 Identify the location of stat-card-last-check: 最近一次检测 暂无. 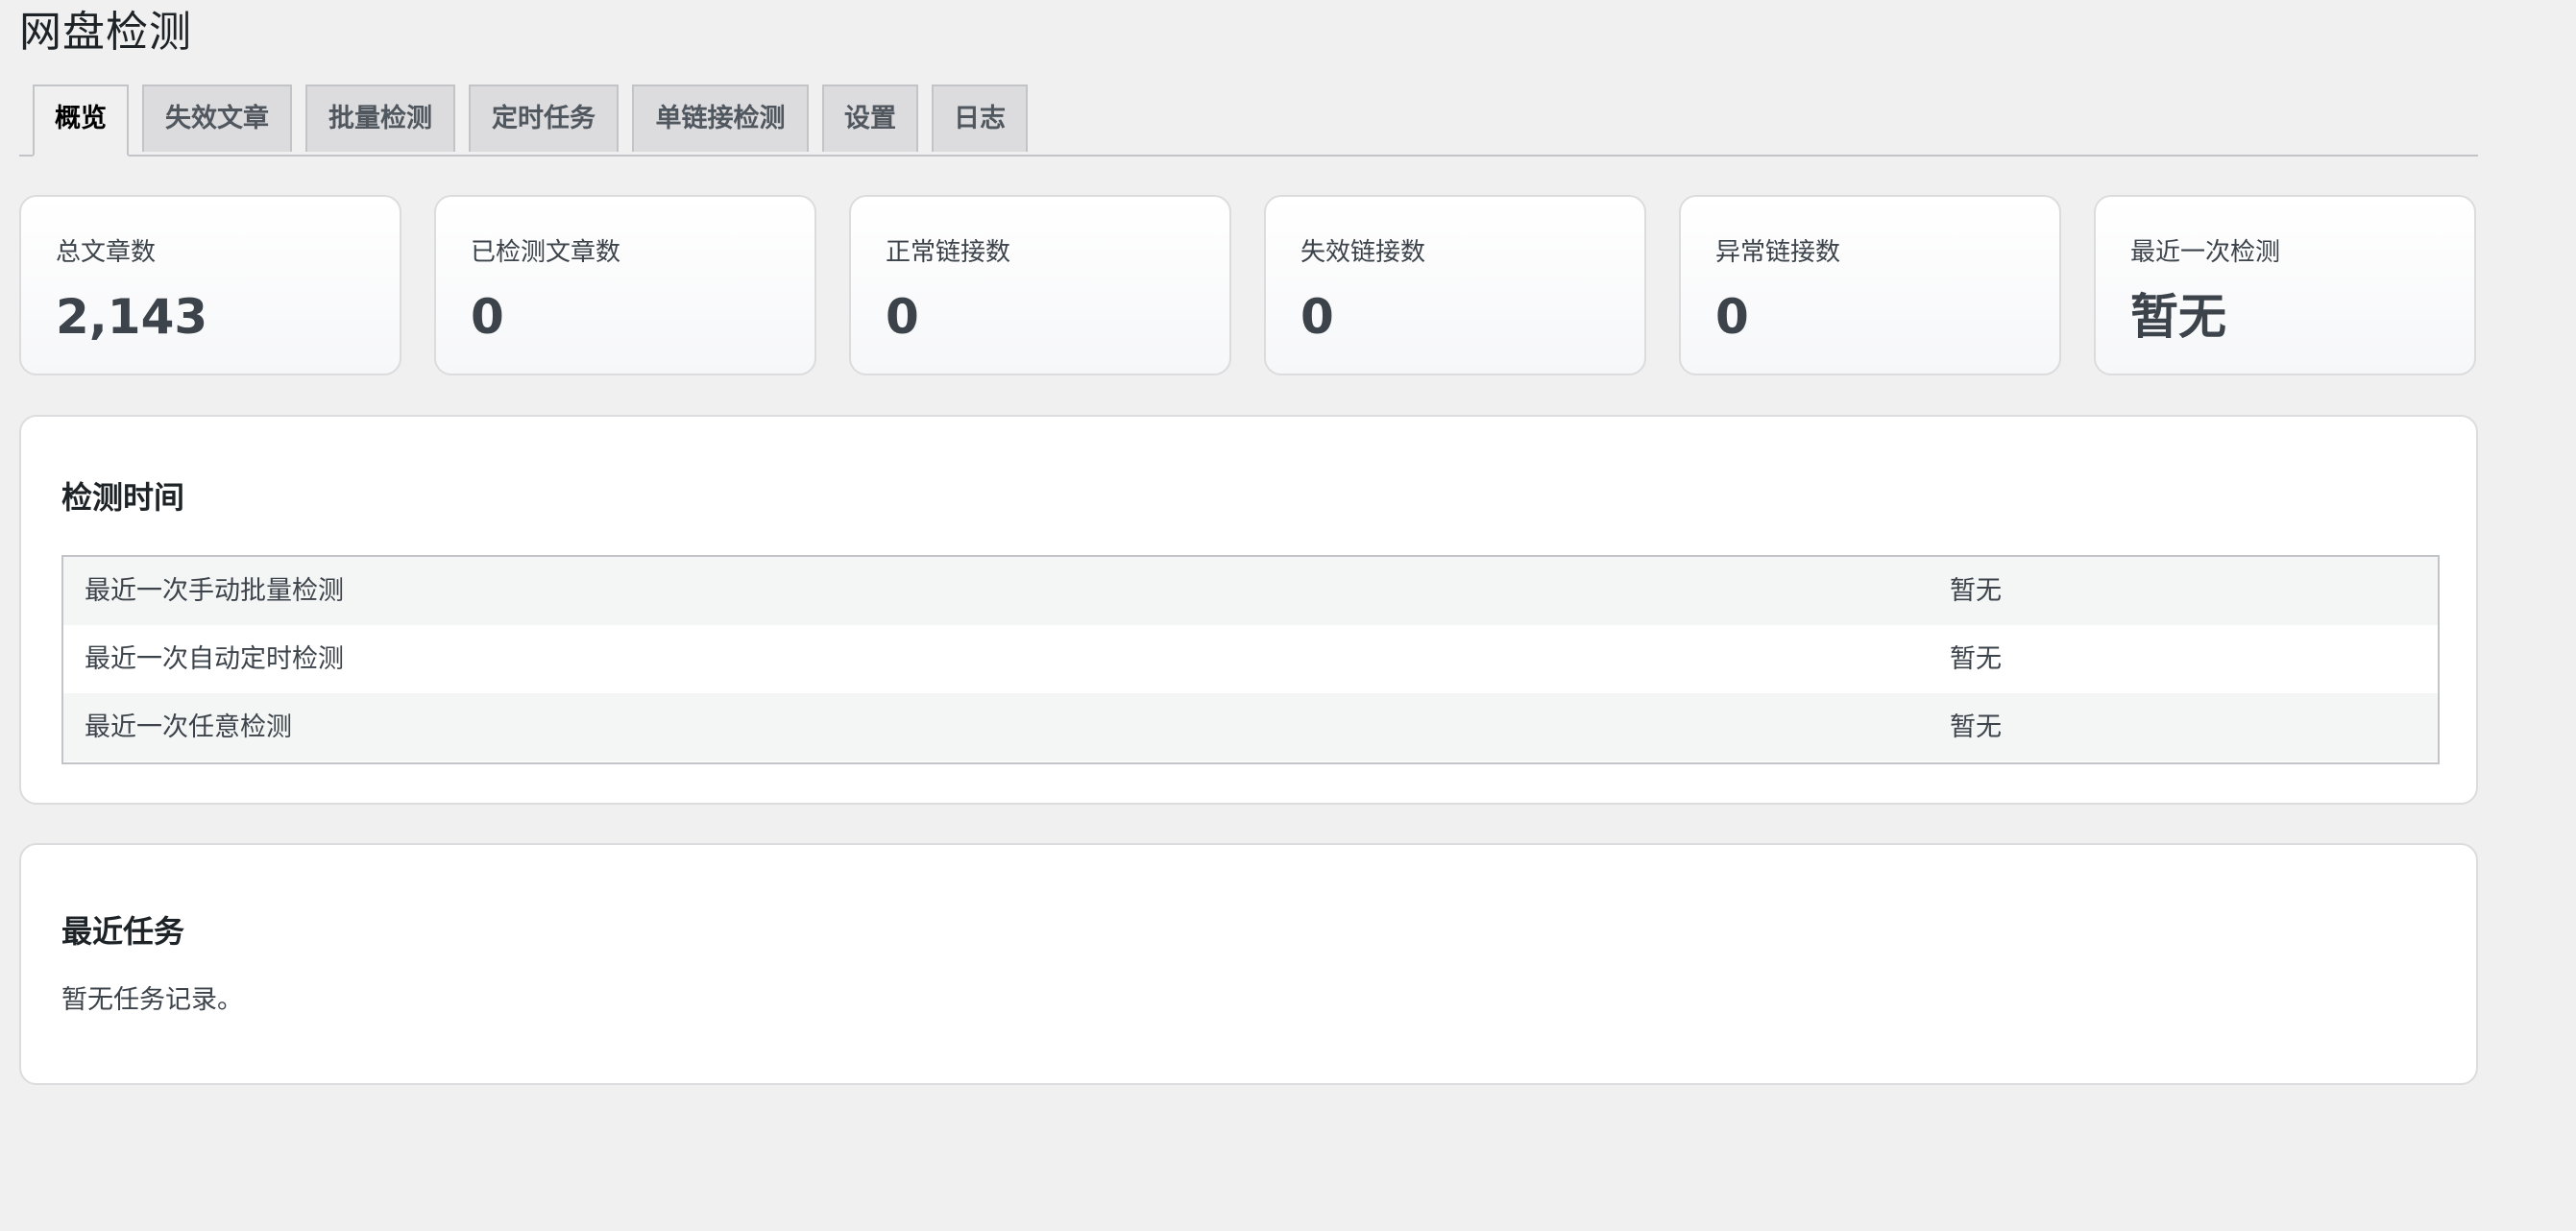
(2285, 285).